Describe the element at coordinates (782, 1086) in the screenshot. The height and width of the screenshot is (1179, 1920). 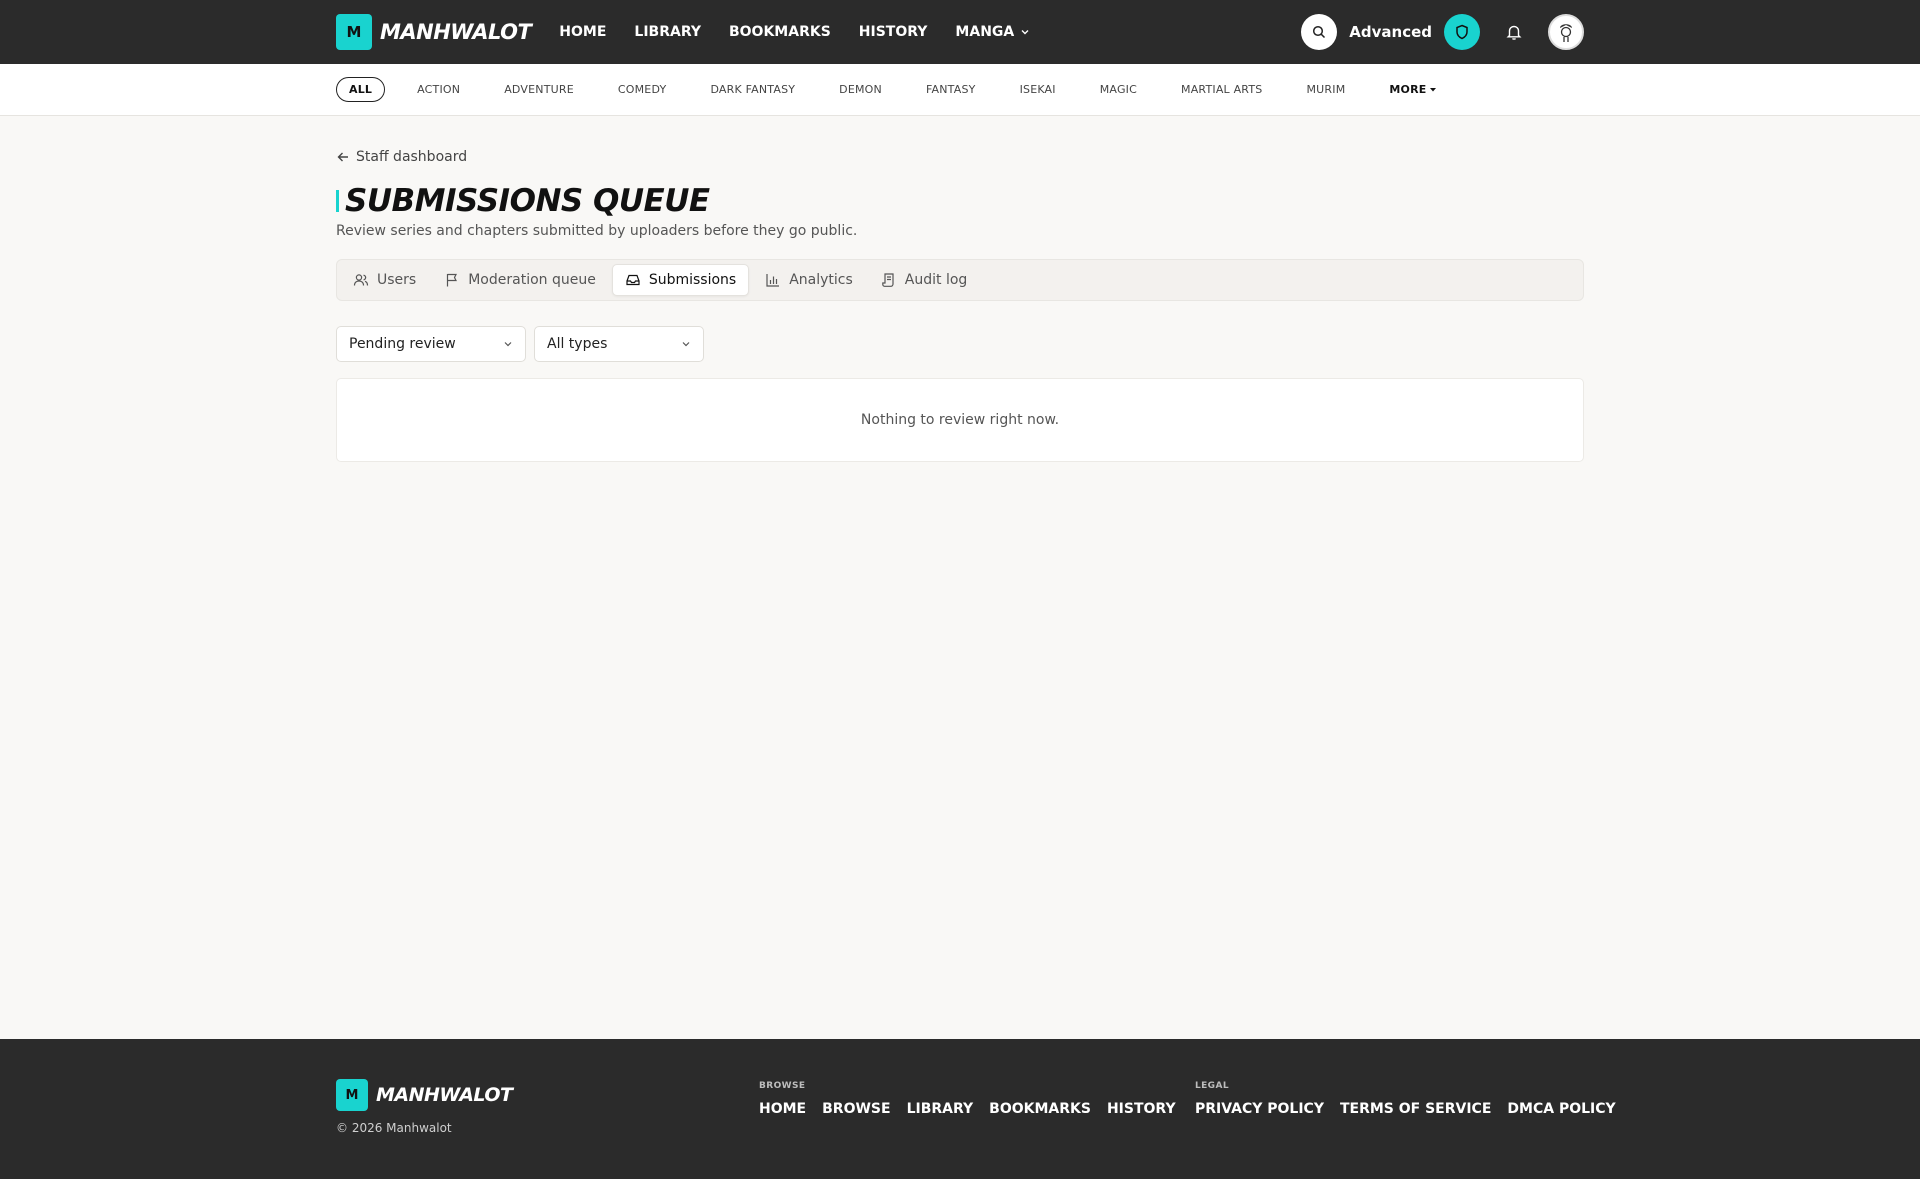
I see `footer-browse-heading: BROWSE` at that location.